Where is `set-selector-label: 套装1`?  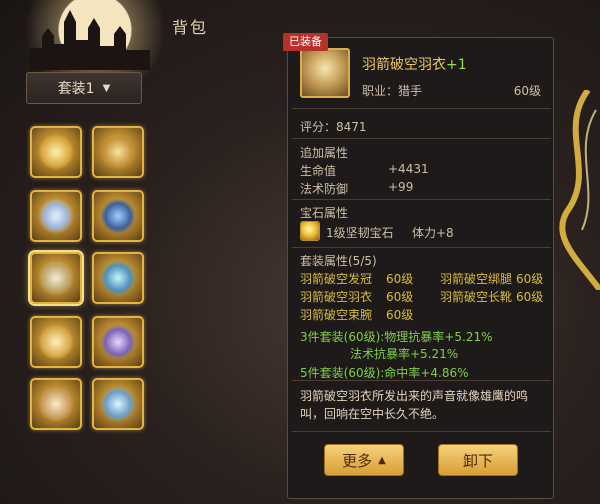 set-selector-label: 套装1 is located at coordinates (76, 89).